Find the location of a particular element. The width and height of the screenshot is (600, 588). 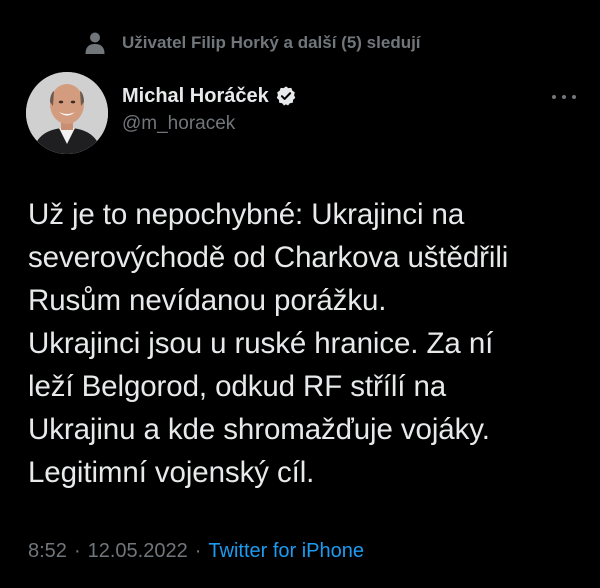

more-options-icon is located at coordinates (564, 97).